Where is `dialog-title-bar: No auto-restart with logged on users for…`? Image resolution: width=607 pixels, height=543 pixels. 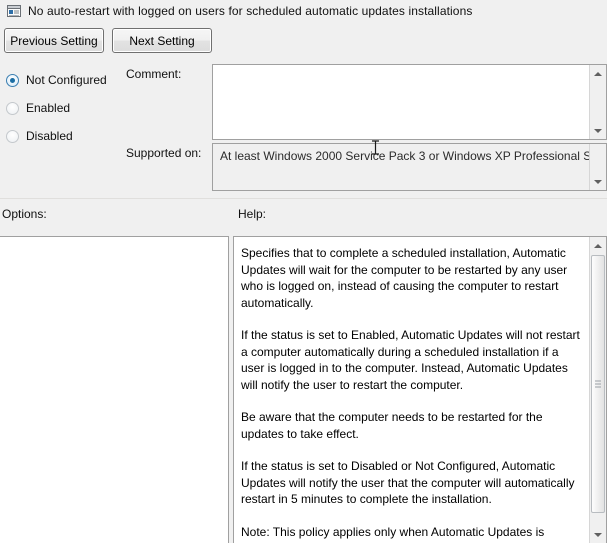
dialog-title-bar: No auto-restart with logged on users for… is located at coordinates (303, 11).